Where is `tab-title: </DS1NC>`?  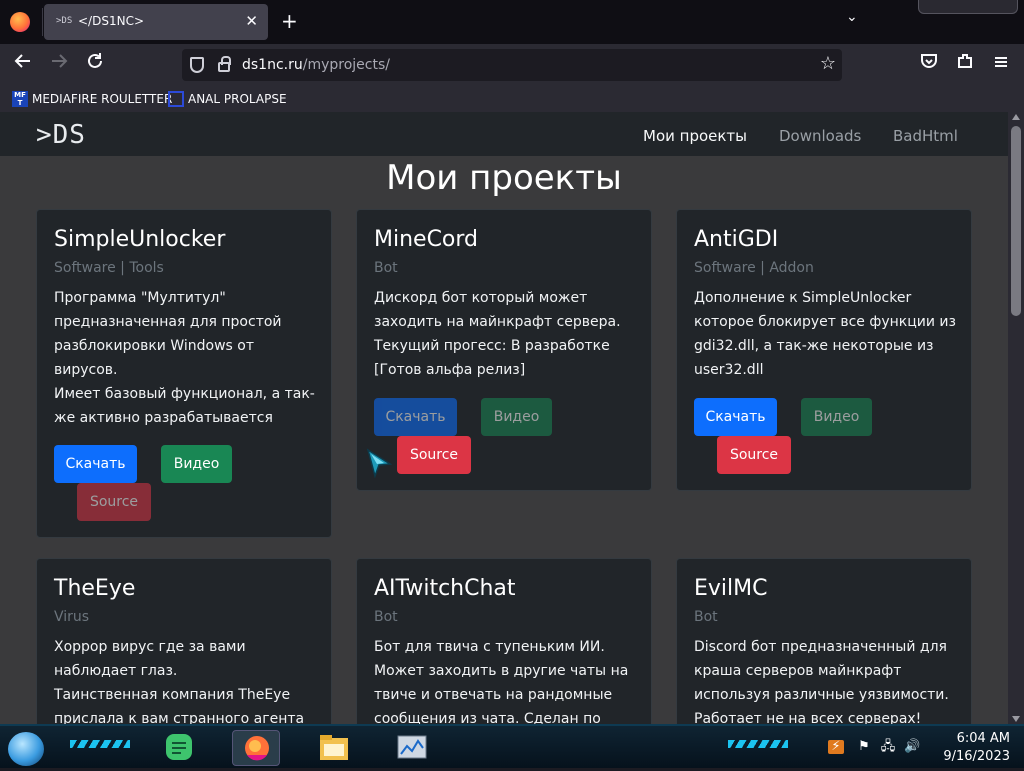
tab-title: </DS1NC> is located at coordinates (111, 21).